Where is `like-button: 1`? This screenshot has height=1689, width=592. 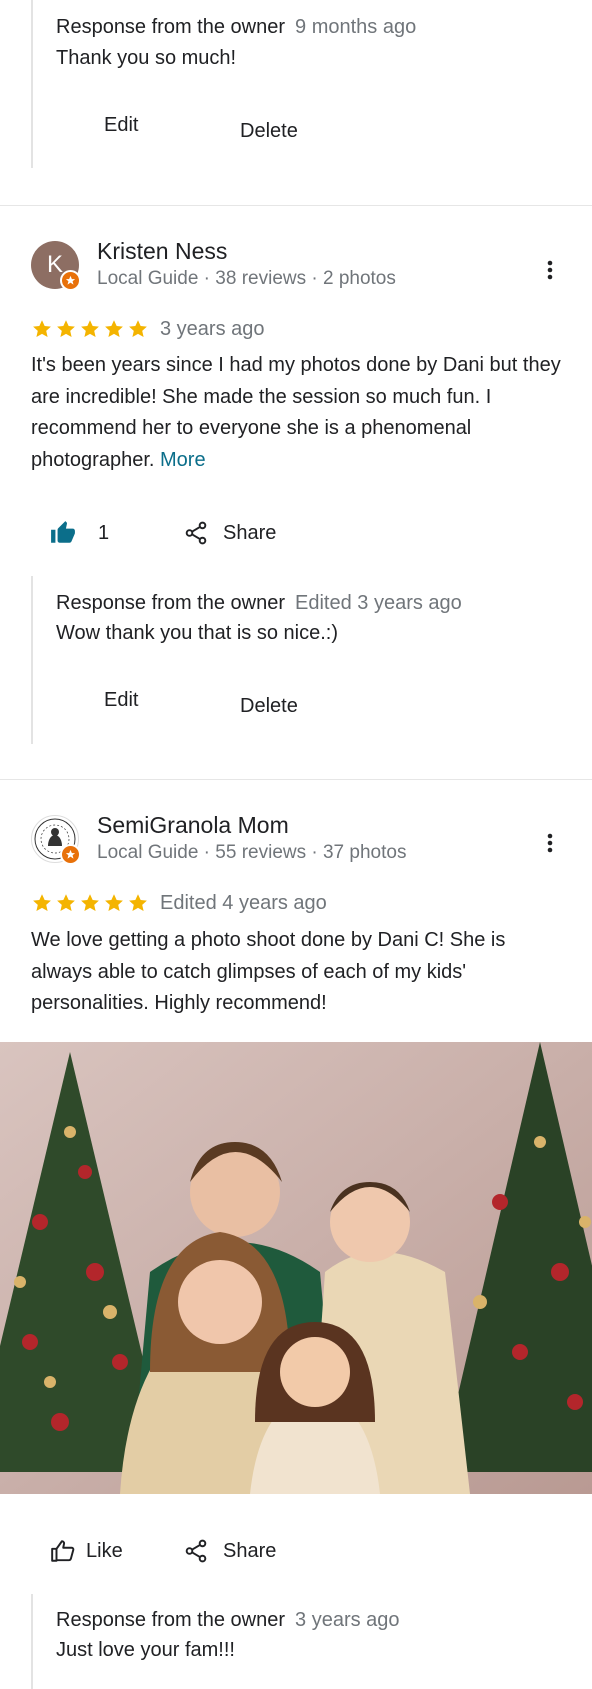 like-button: 1 is located at coordinates (79, 533).